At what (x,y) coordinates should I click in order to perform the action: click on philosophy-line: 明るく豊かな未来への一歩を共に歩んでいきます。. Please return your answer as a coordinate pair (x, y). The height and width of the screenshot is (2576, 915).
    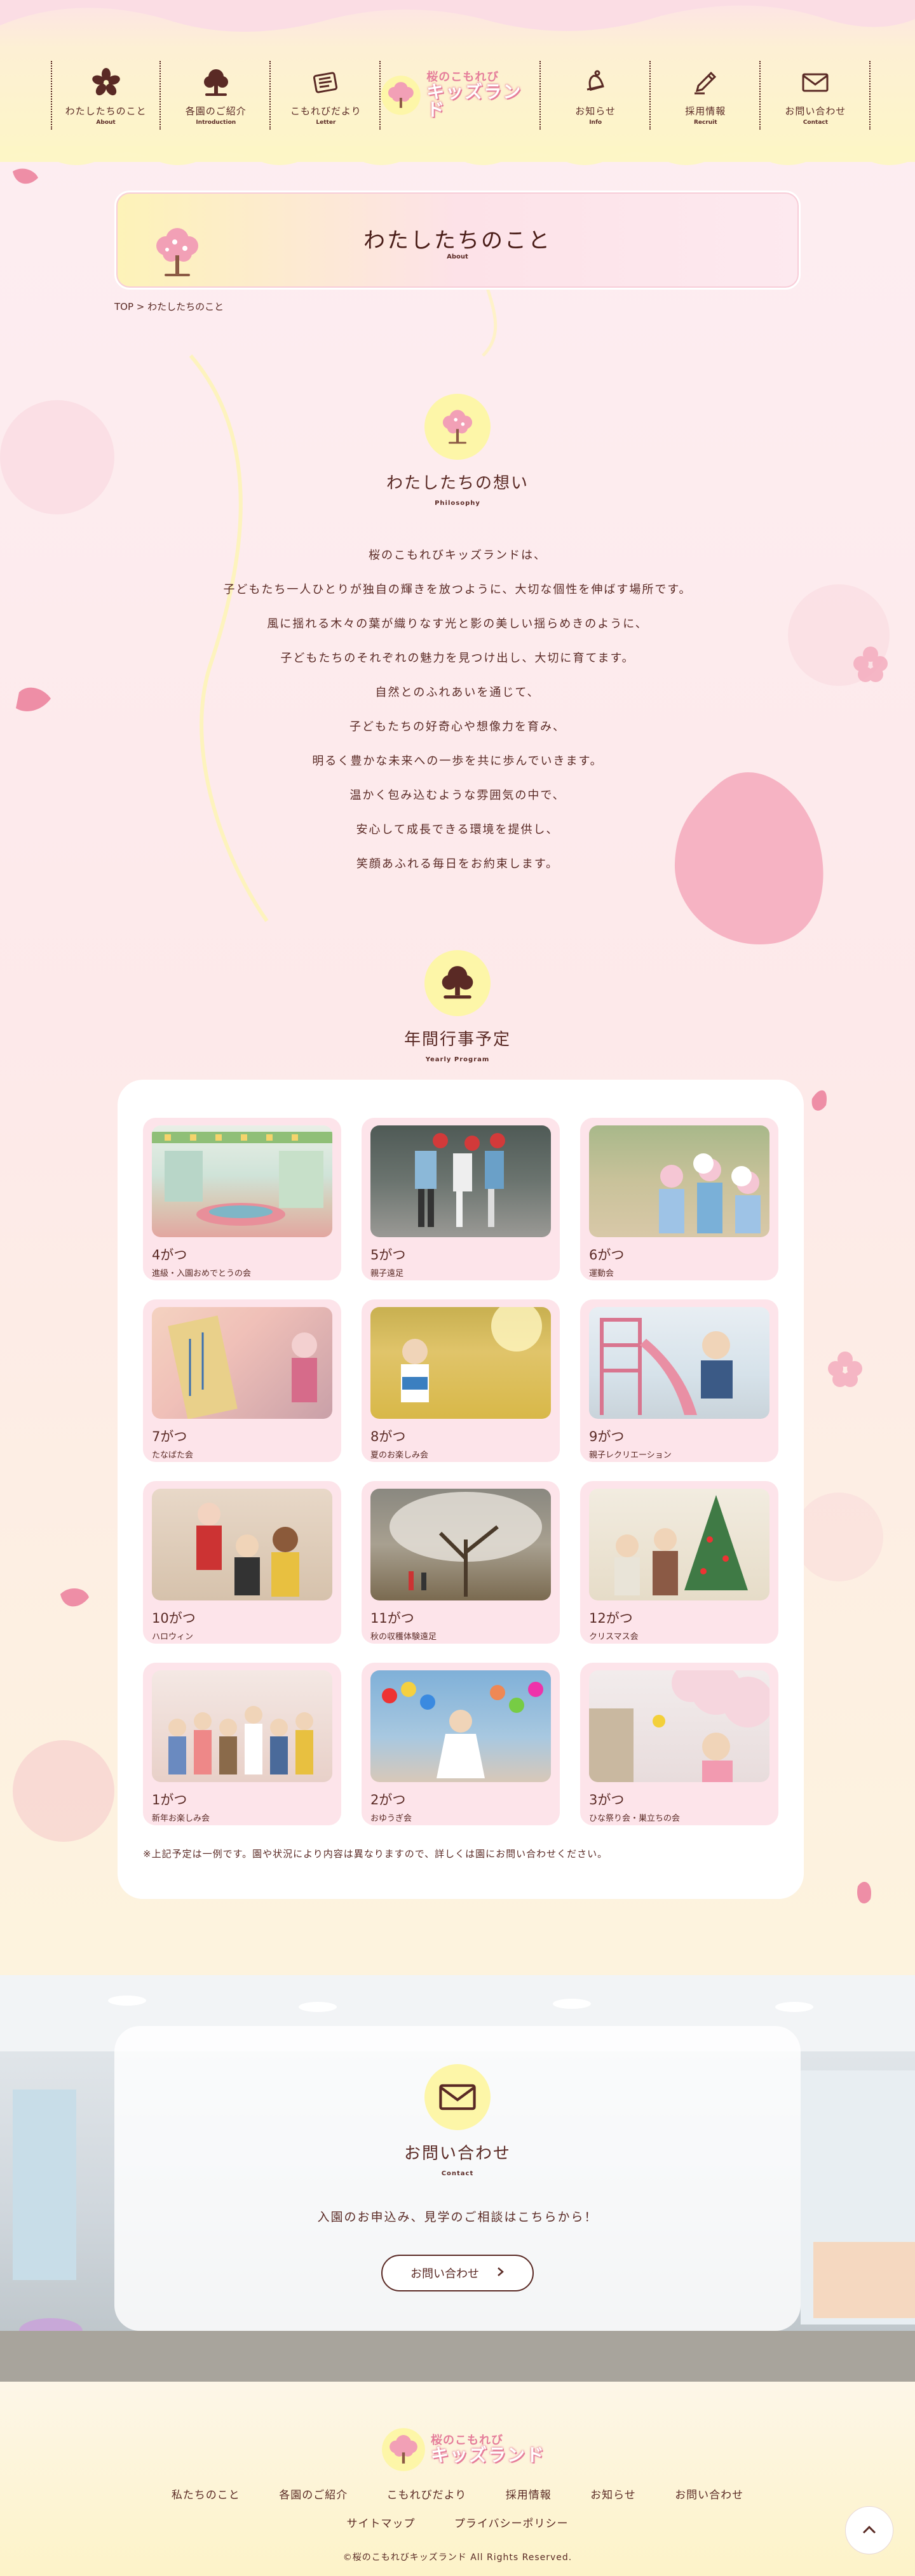
    Looking at the image, I should click on (457, 761).